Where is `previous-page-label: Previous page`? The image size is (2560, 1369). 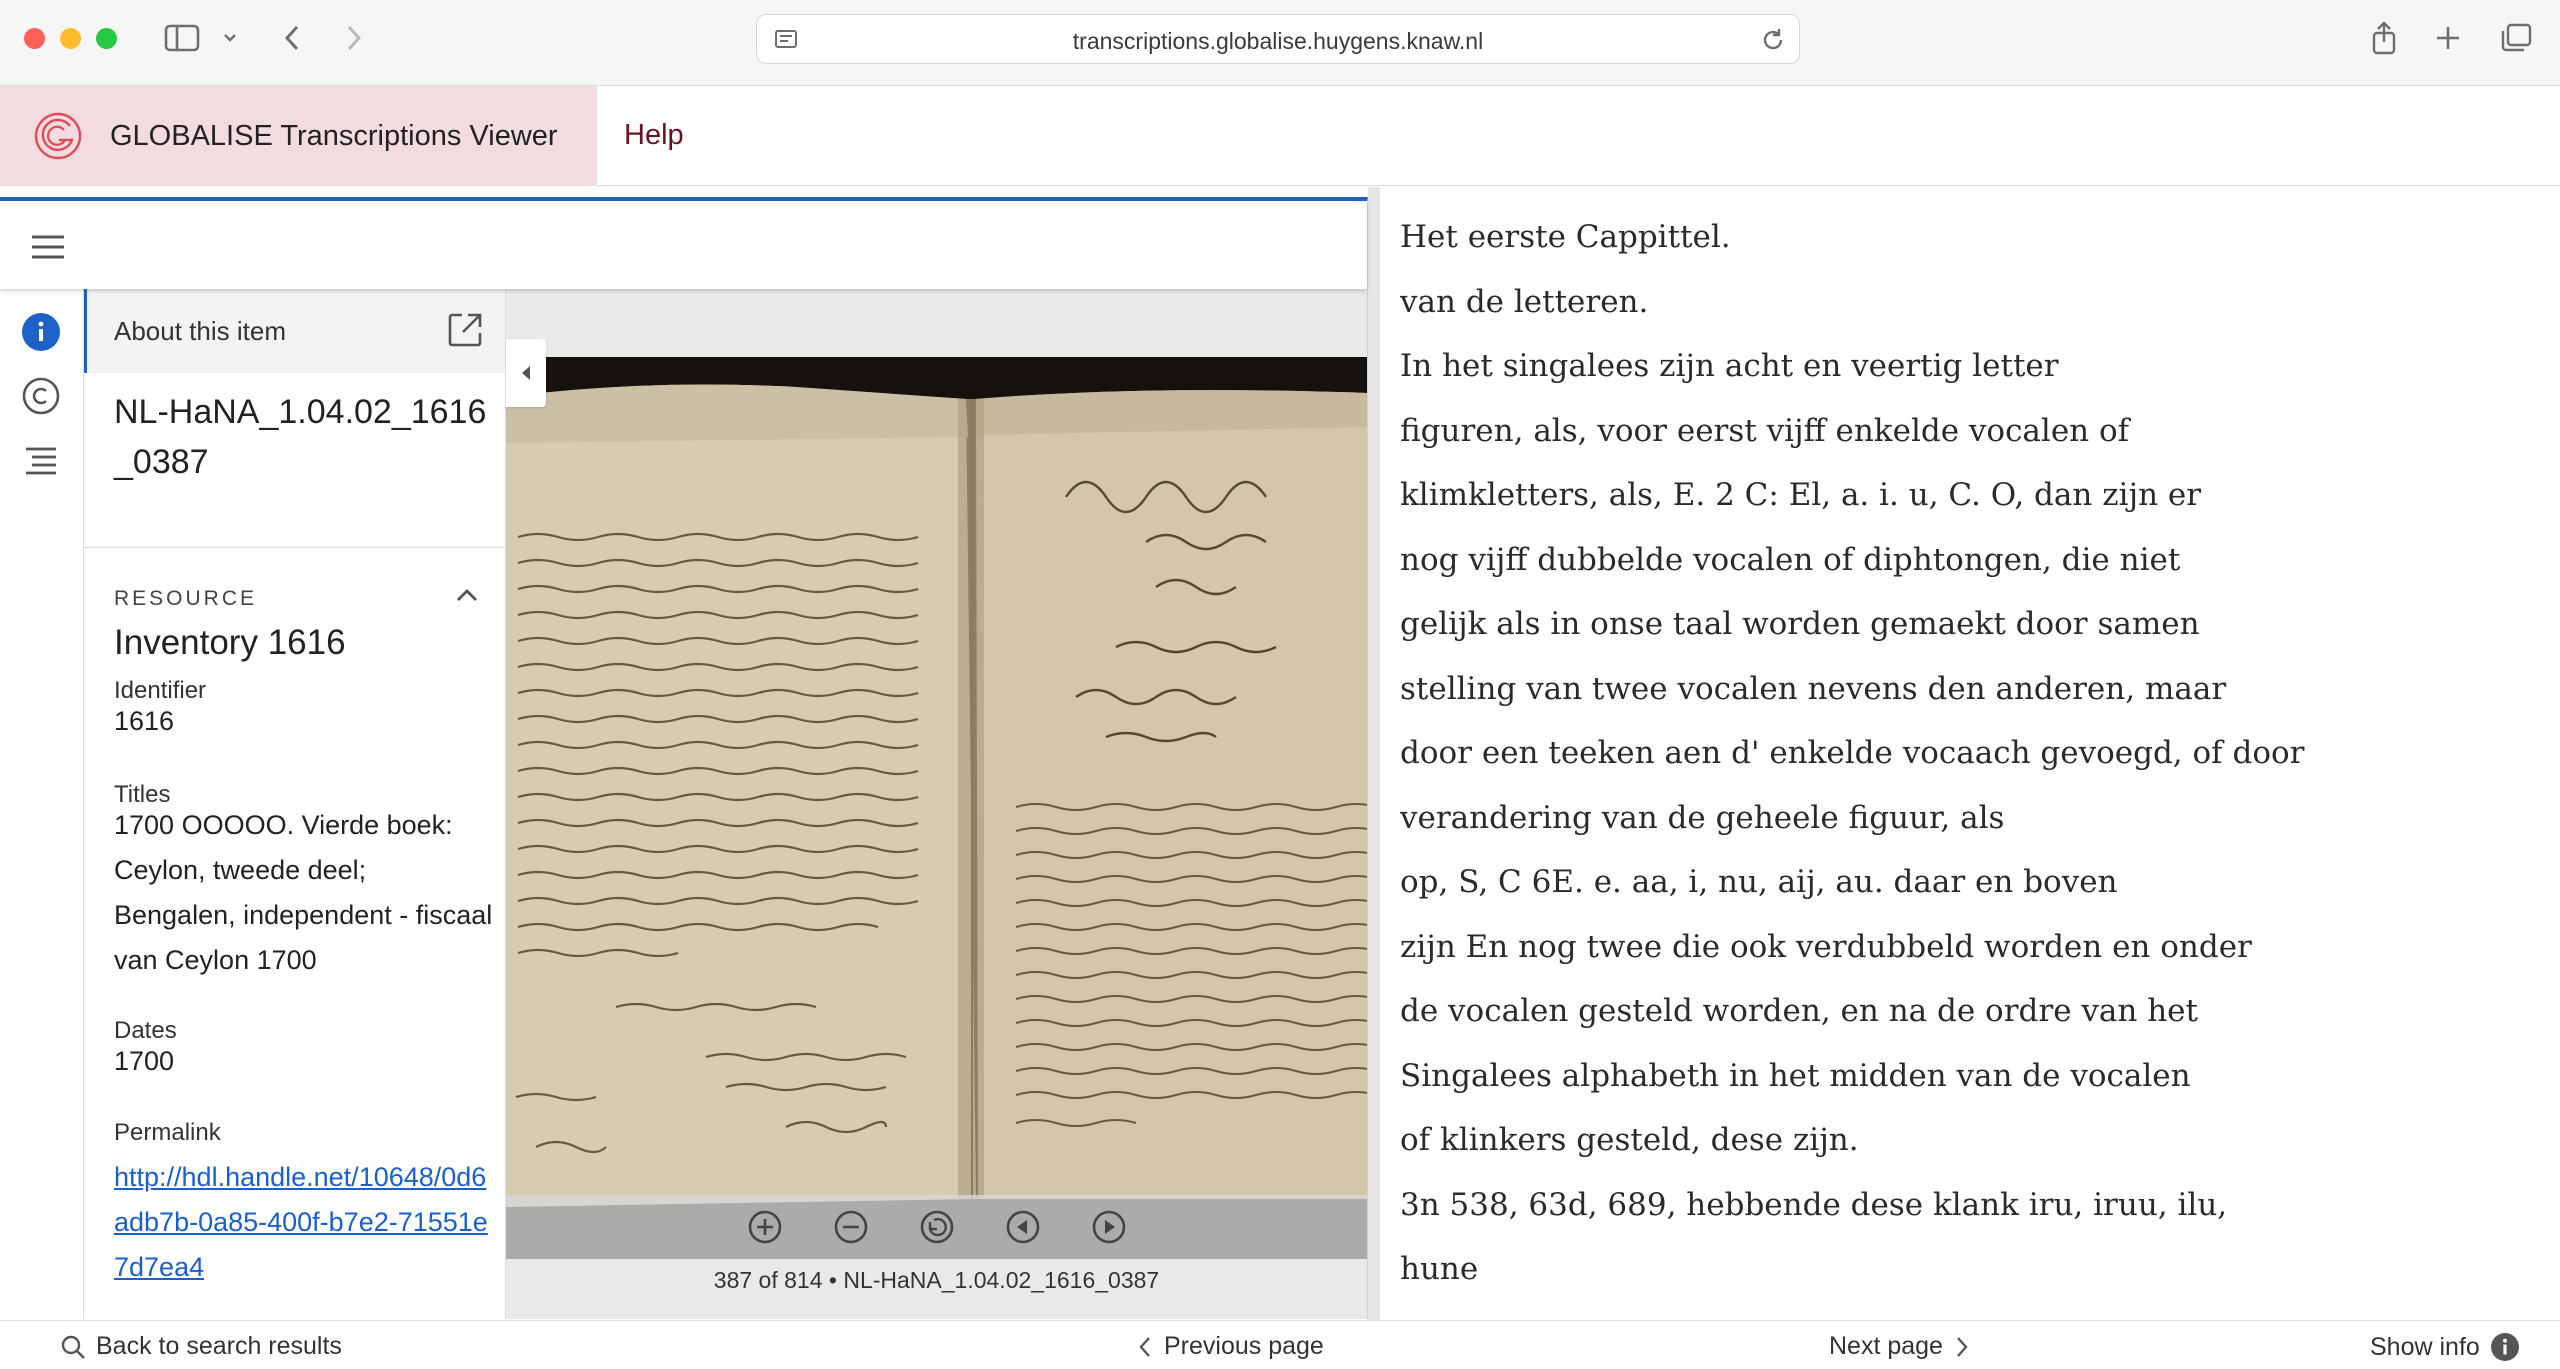
previous-page-label: Previous page is located at coordinates (1244, 1346).